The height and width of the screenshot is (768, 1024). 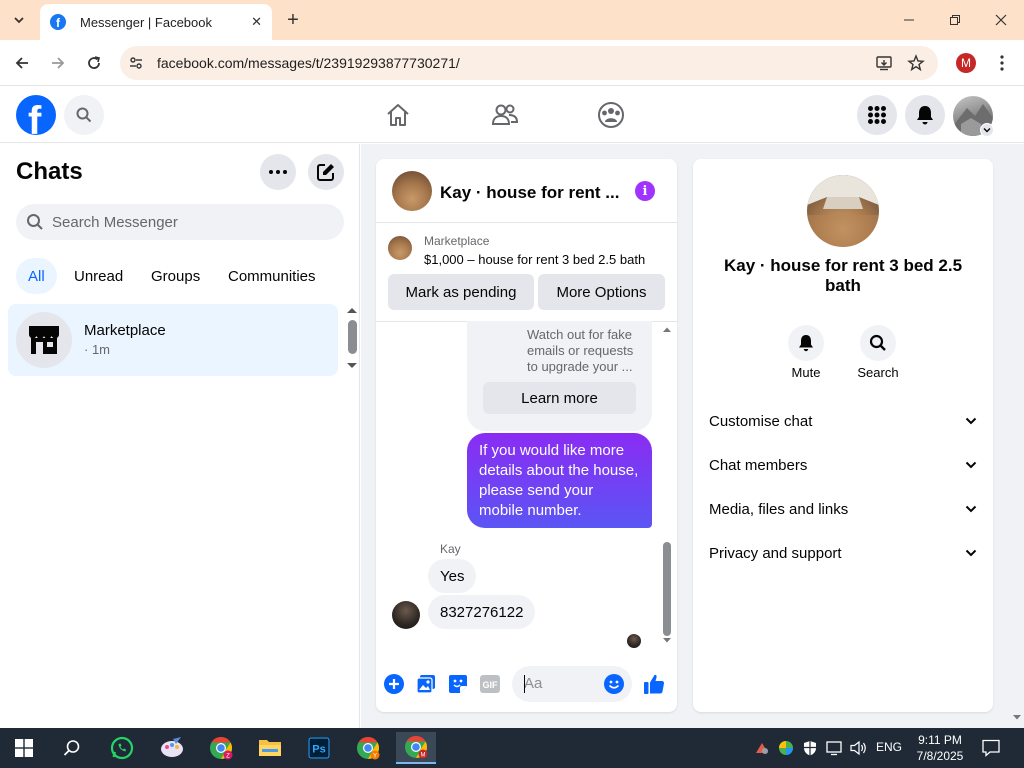 What do you see at coordinates (256, 22) in the screenshot?
I see `tab-close-icon: ✕` at bounding box center [256, 22].